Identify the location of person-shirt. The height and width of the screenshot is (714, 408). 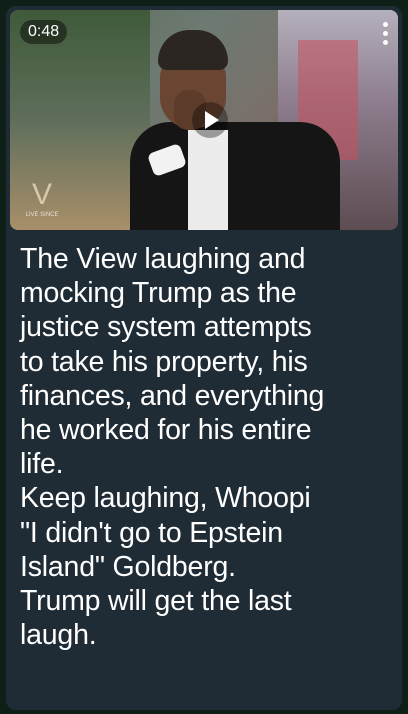
(208, 180).